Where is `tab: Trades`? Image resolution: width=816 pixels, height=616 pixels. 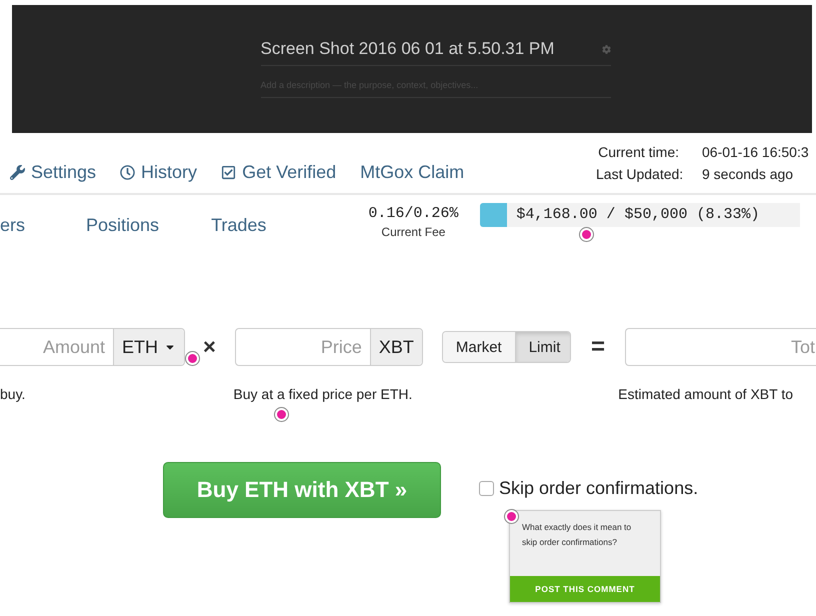
tab: Trades is located at coordinates (238, 215).